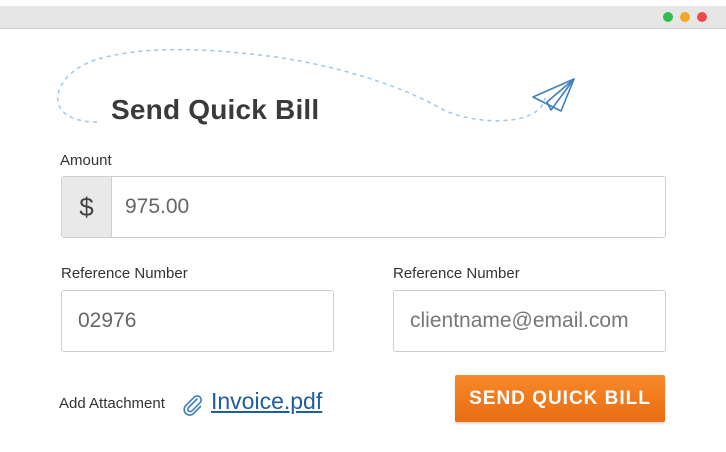 The image size is (726, 452). I want to click on paper-plane-trail-decoration, so click(315, 85).